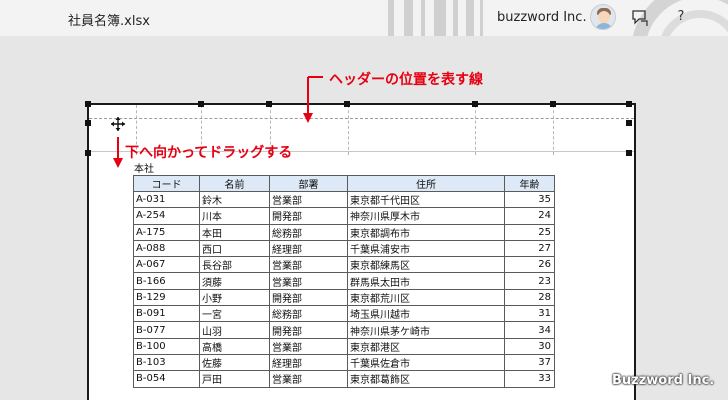 This screenshot has height=400, width=728. Describe the element at coordinates (166, 297) in the screenshot. I see `table-cell: B-129` at that location.